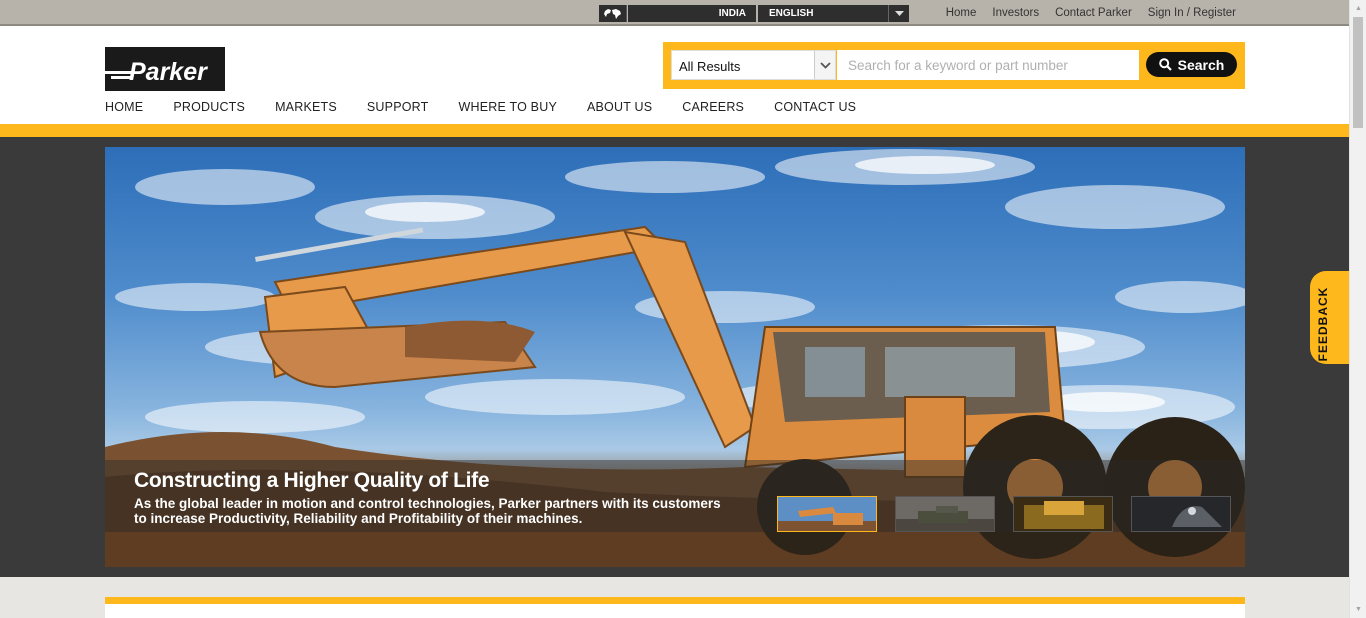 The height and width of the screenshot is (618, 1366). What do you see at coordinates (713, 107) in the screenshot?
I see `nav-careers: CAREERS` at bounding box center [713, 107].